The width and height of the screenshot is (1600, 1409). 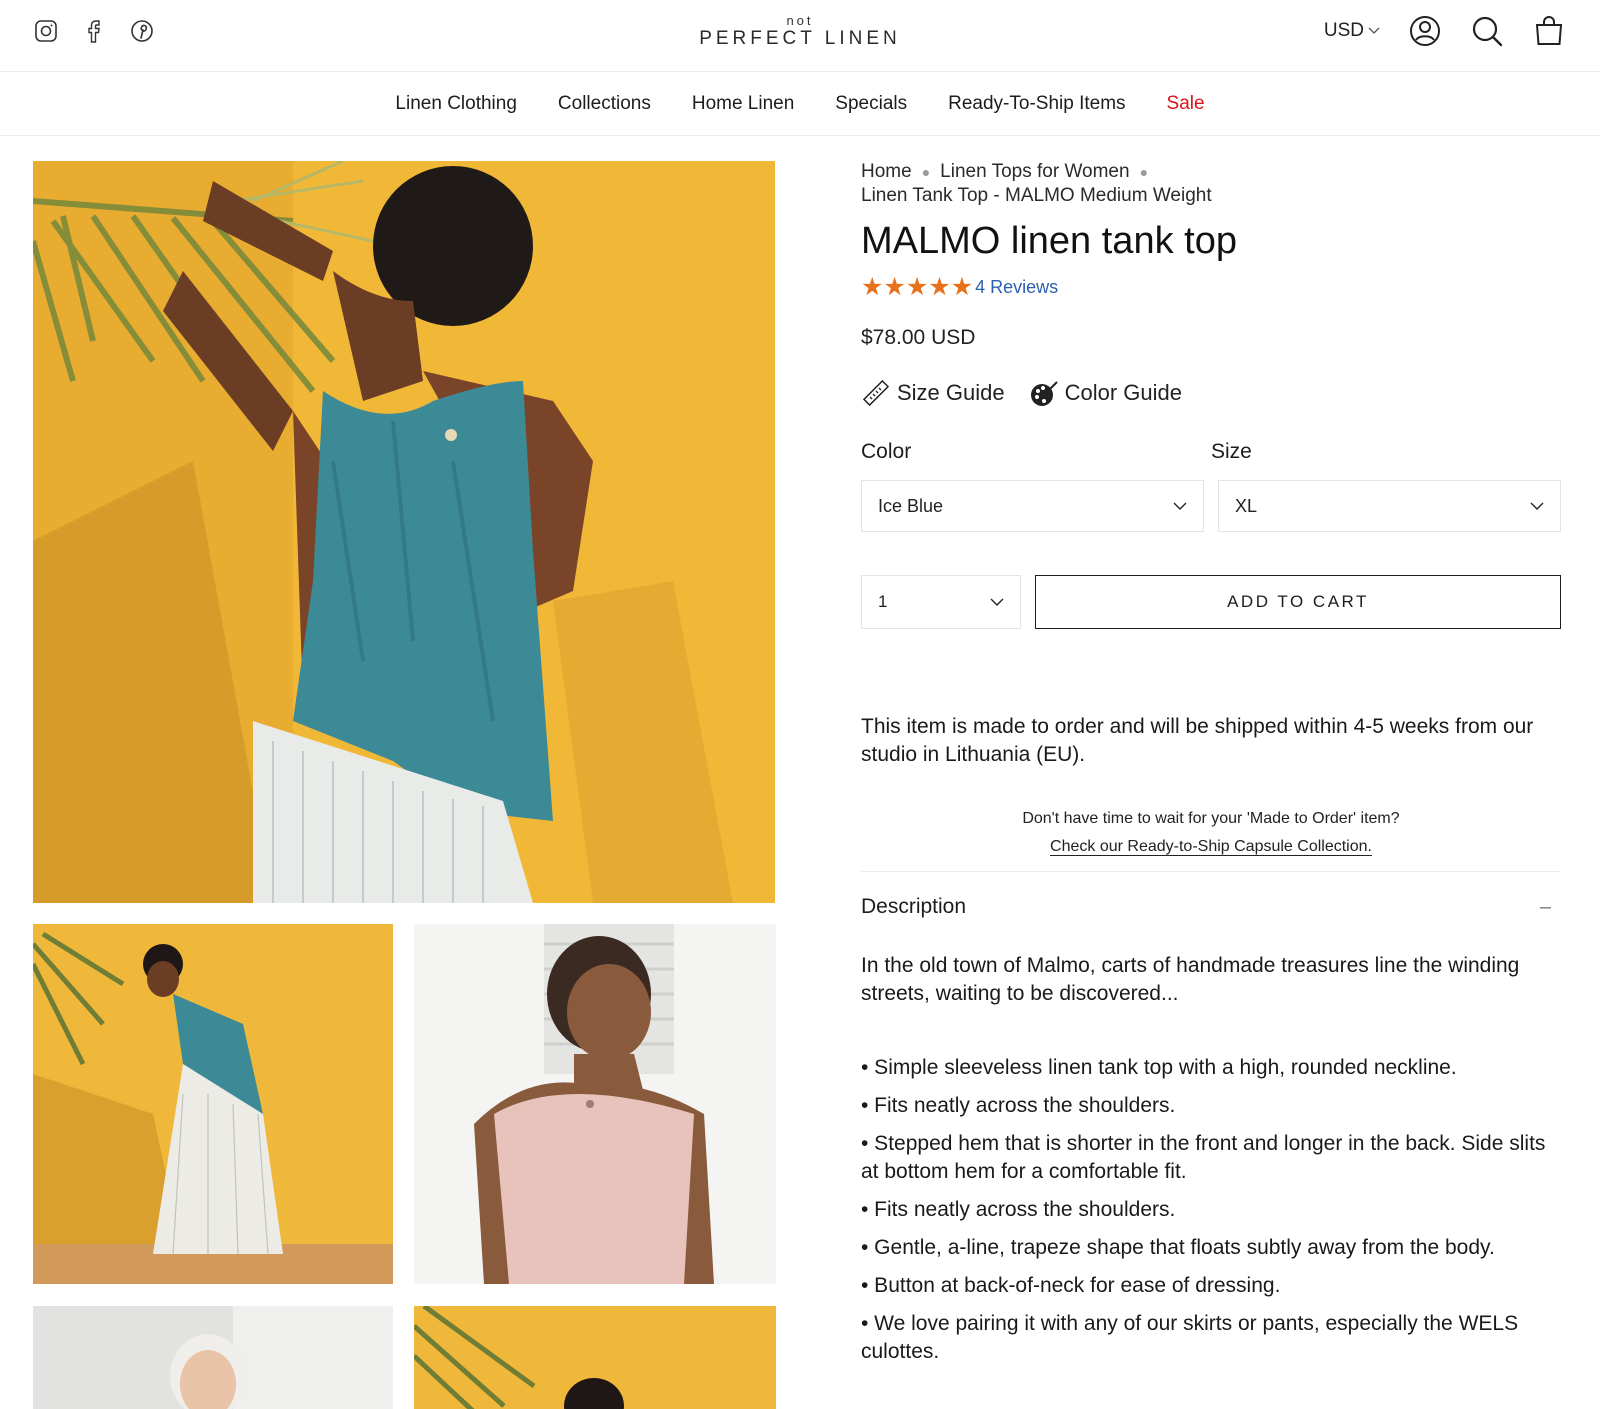 I want to click on collapse-icon: –, so click(x=1545, y=907).